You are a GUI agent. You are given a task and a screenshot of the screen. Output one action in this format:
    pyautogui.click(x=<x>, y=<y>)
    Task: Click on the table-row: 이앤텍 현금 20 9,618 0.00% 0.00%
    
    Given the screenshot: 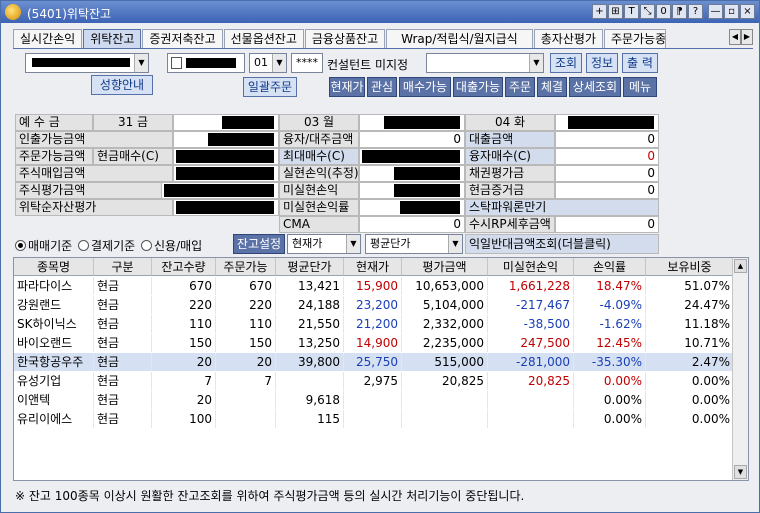 What is the action you would take?
    pyautogui.click(x=374, y=400)
    